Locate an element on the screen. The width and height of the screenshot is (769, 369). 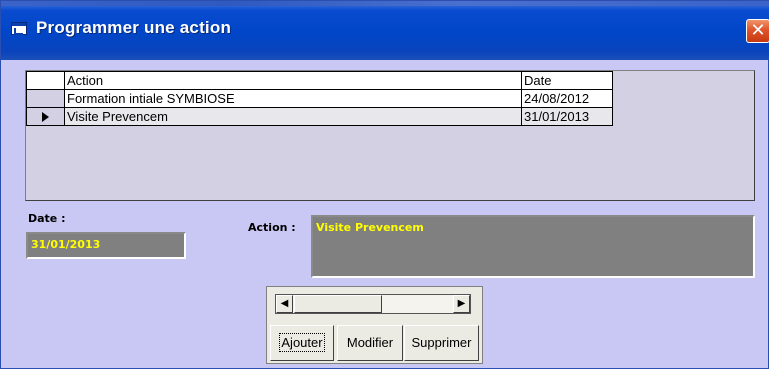
delete-button: Supprimer is located at coordinates (441, 343).